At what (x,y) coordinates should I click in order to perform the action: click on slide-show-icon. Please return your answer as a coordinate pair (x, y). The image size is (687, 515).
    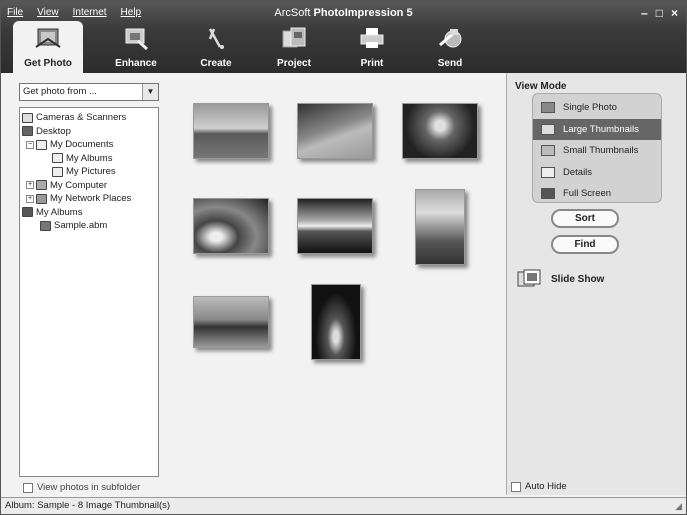
    Looking at the image, I should click on (529, 278).